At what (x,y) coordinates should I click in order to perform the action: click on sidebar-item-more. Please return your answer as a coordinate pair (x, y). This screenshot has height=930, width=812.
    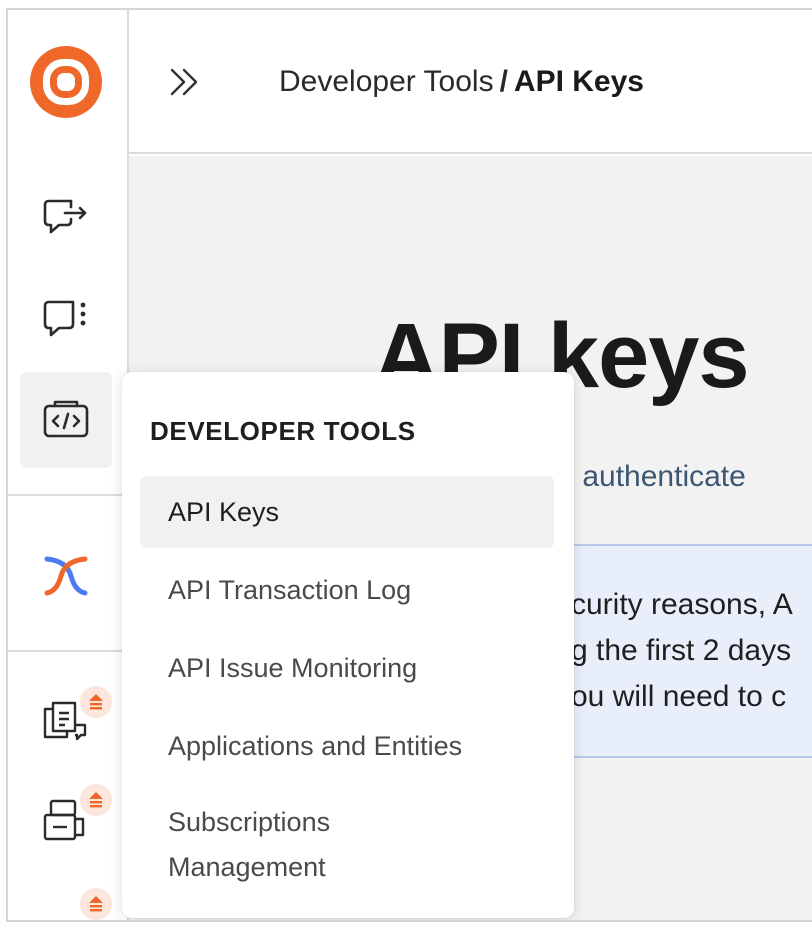
    Looking at the image, I should click on (66, 895).